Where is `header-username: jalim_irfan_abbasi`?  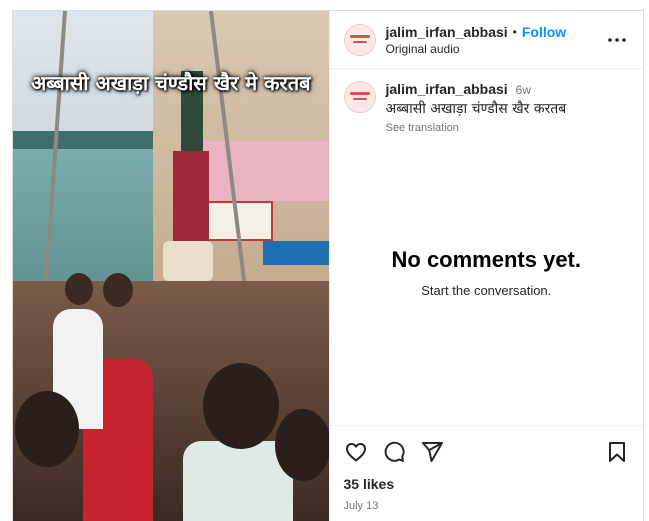
header-username: jalim_irfan_abbasi is located at coordinates (447, 32).